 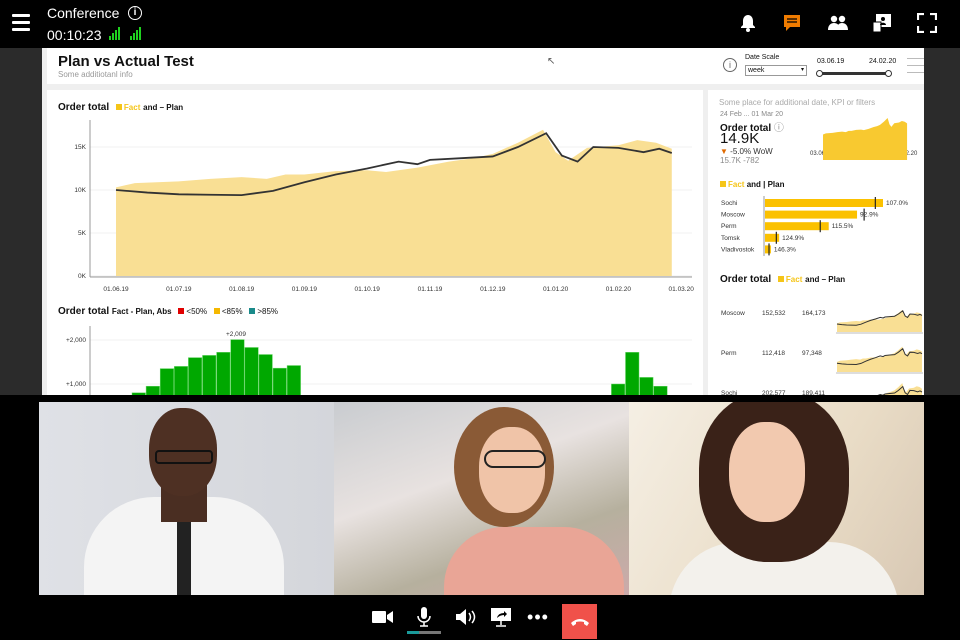 I want to click on hbar-label: 146.3%, so click(x=785, y=249).